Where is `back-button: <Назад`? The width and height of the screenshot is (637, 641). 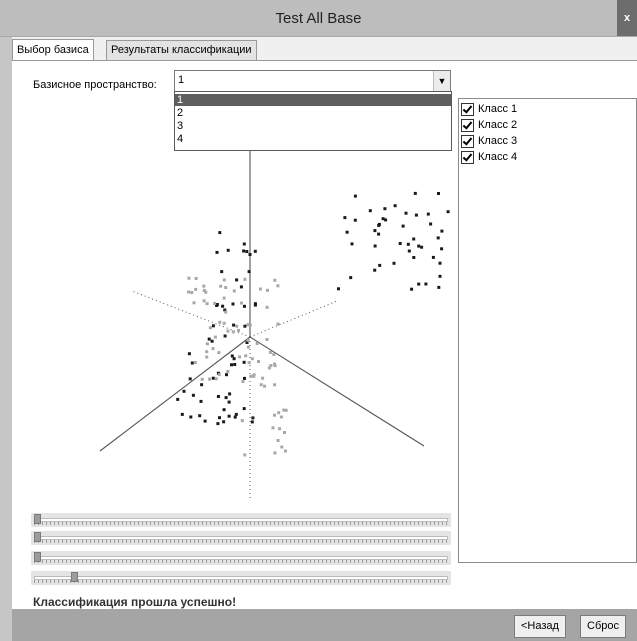
back-button: <Назад is located at coordinates (540, 626).